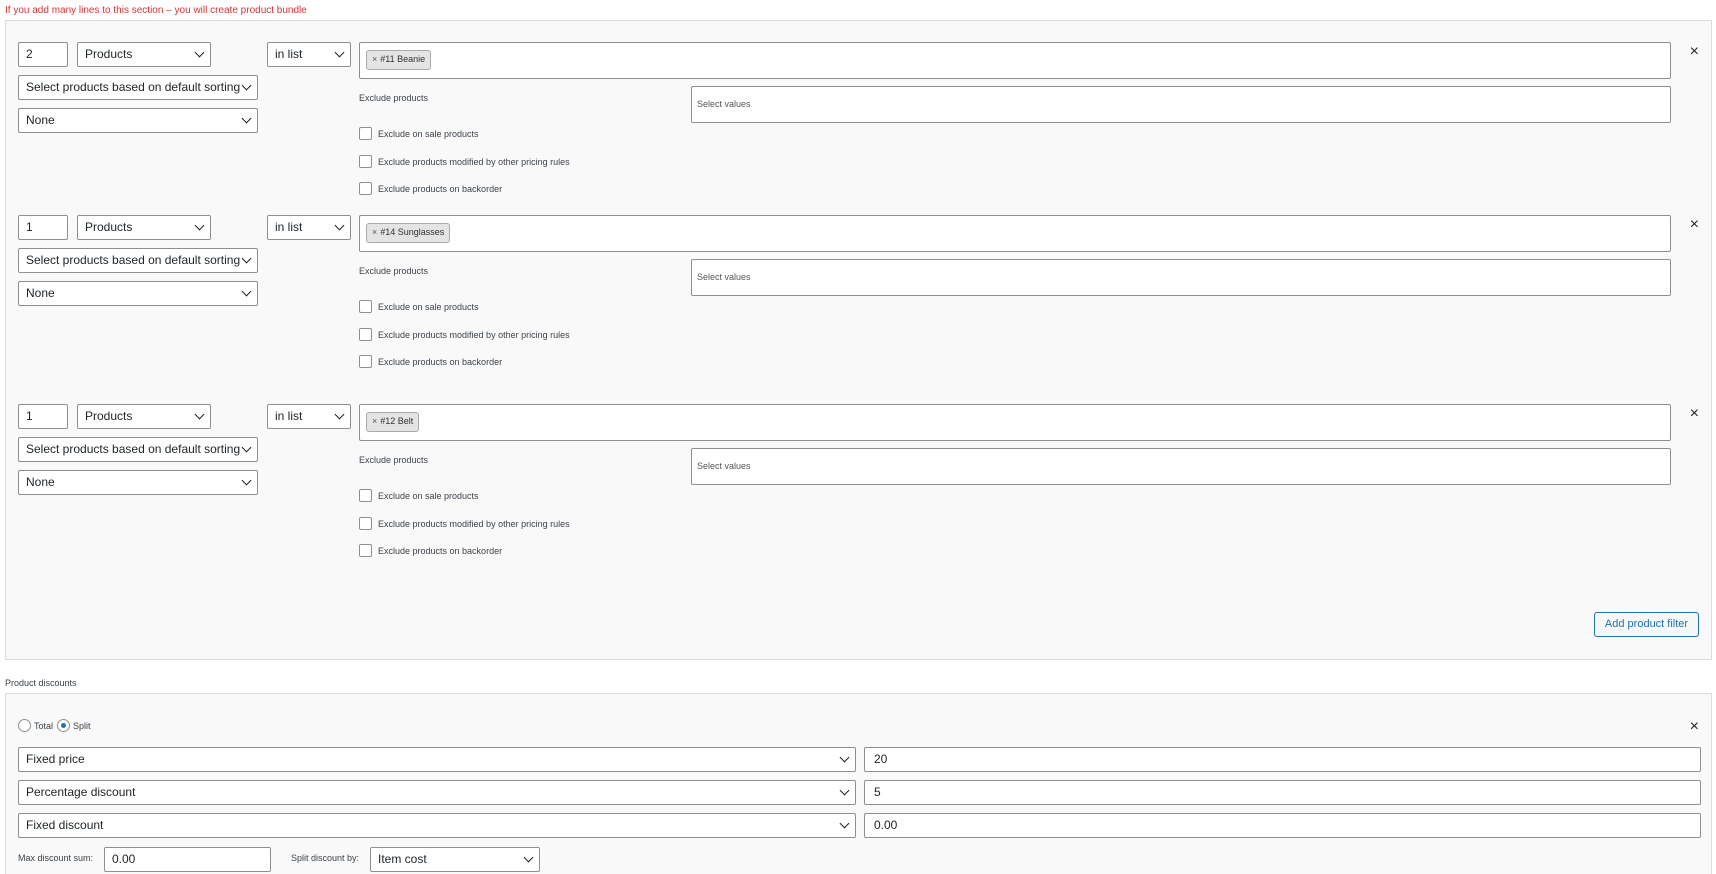 This screenshot has height=874, width=1716. I want to click on max-discount-input: 0.00, so click(187, 859).